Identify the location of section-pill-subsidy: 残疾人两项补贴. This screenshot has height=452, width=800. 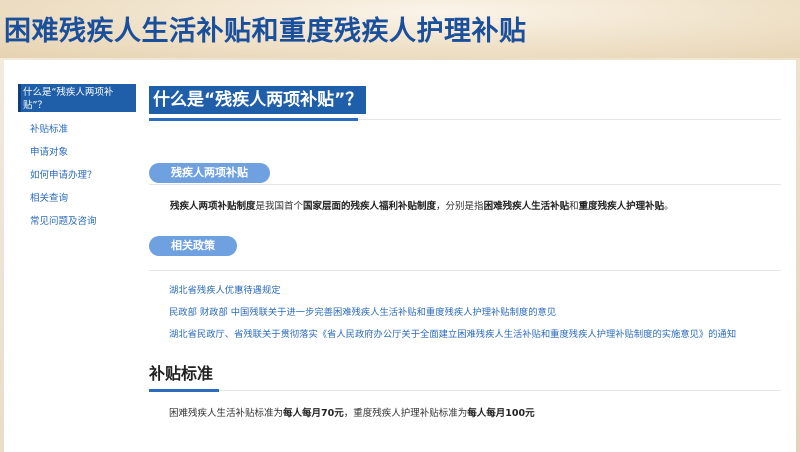
(209, 173).